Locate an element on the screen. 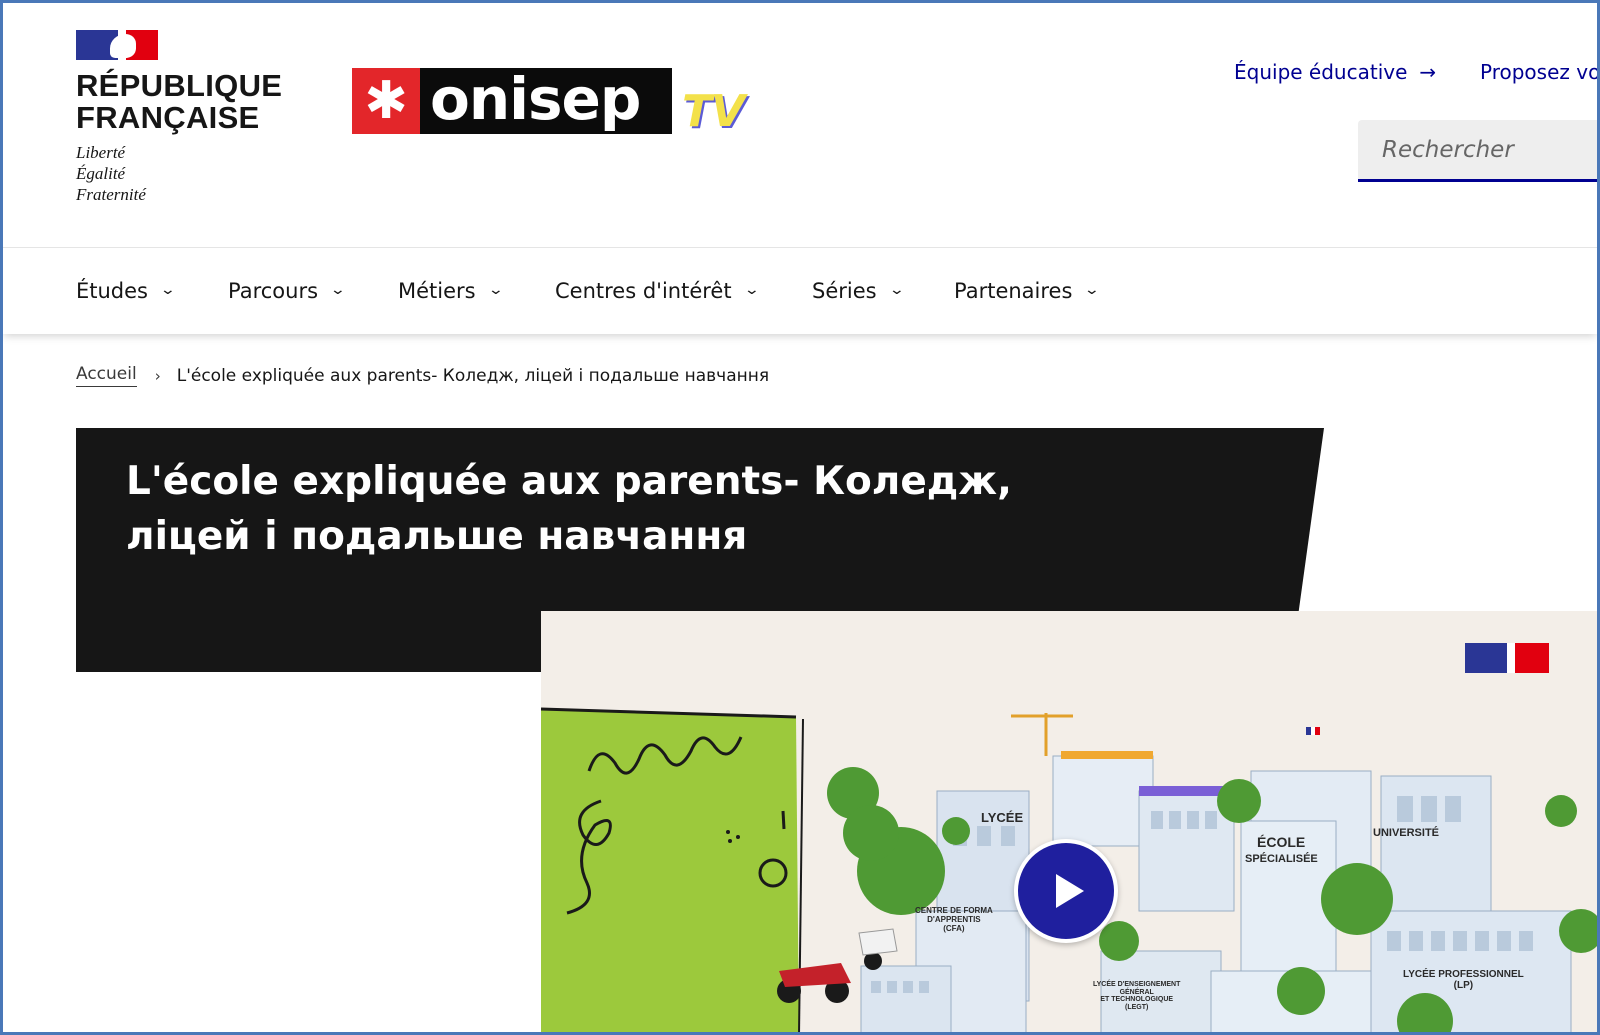 This screenshot has height=1035, width=1600. nav-item-metiers: Métiers ⌄ is located at coordinates (451, 291).